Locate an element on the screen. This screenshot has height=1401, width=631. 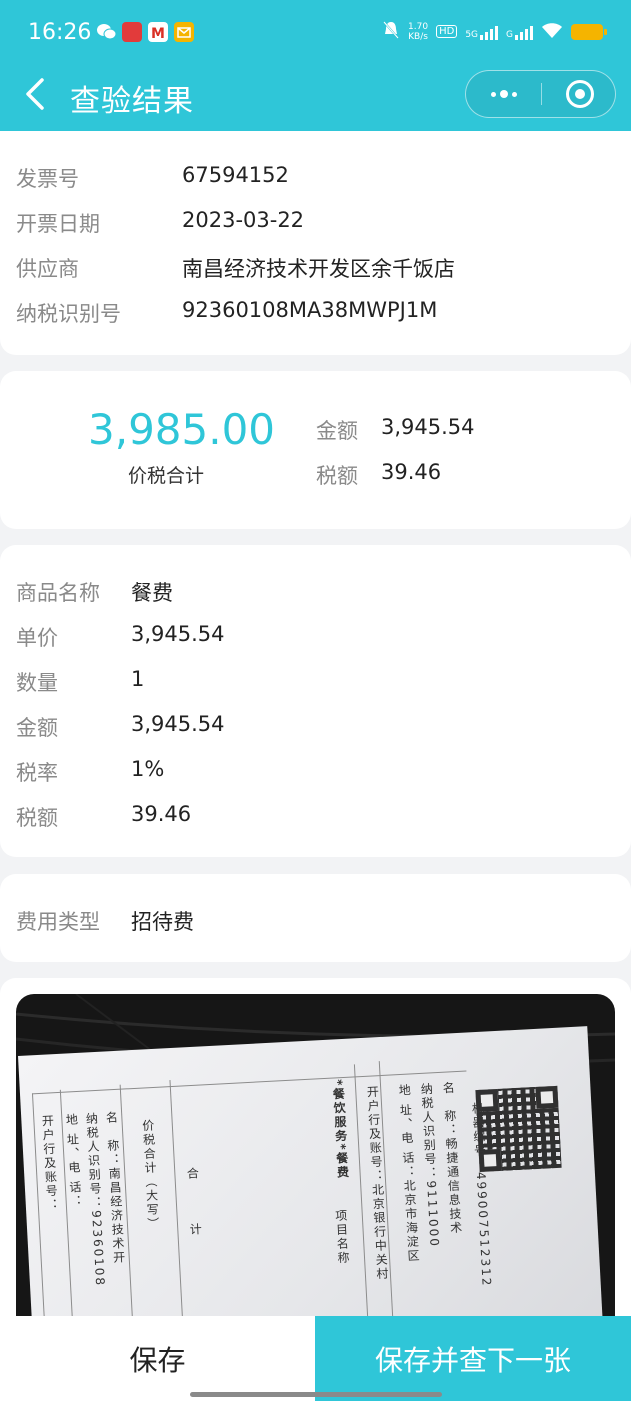
supplier-value: 南昌经济技术开发区余千饭店 is located at coordinates (318, 269).